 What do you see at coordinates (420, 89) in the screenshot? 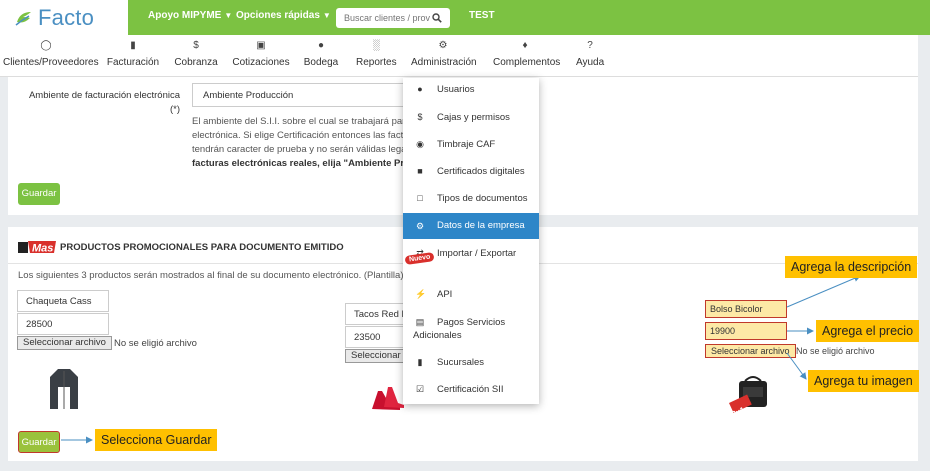
I see `users-icon: ●` at bounding box center [420, 89].